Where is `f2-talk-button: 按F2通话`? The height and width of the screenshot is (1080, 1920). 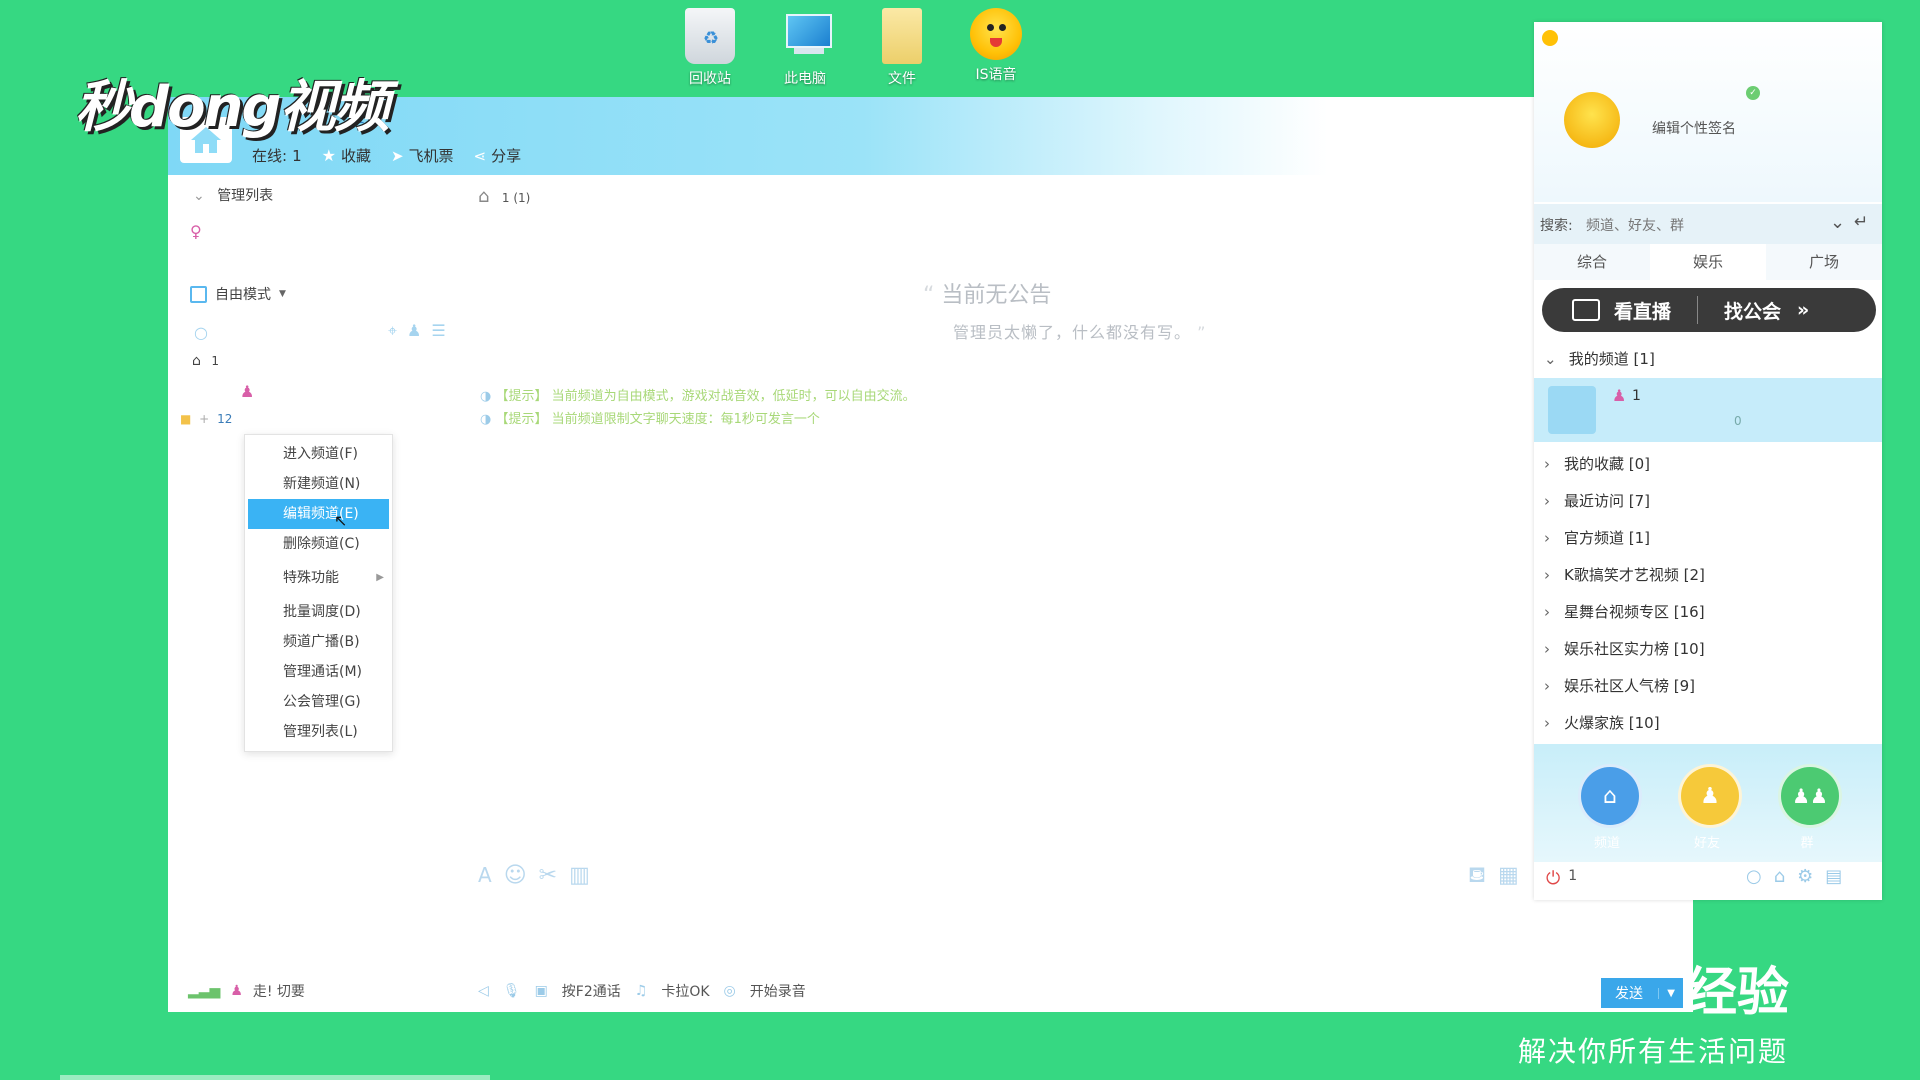 f2-talk-button: 按F2通话 is located at coordinates (591, 991).